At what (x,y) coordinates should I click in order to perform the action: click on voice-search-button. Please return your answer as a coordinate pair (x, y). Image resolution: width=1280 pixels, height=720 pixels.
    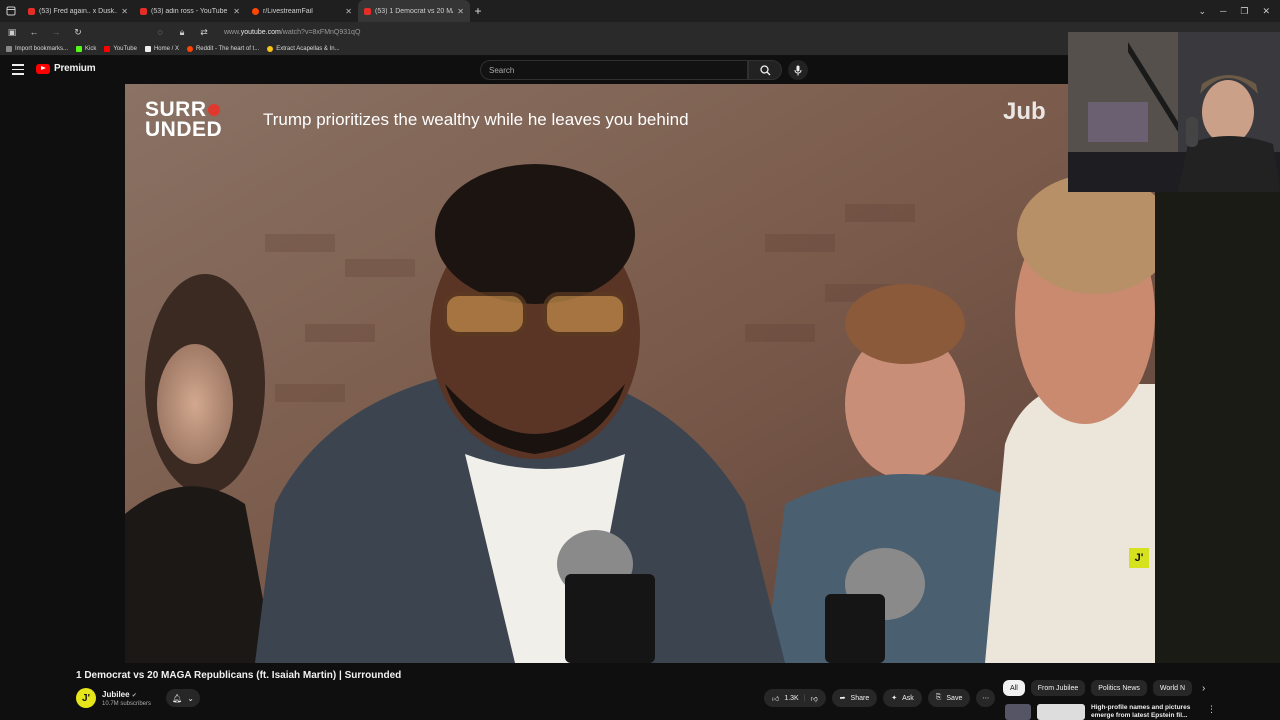
    Looking at the image, I should click on (798, 70).